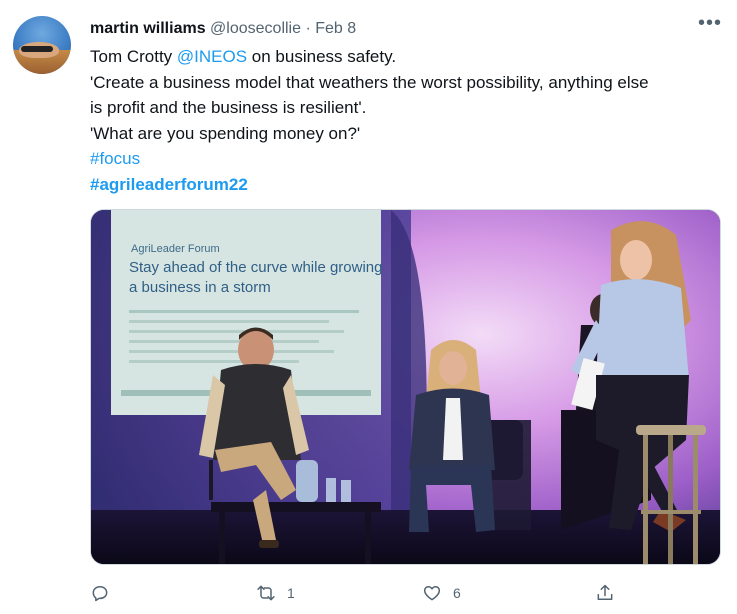  What do you see at coordinates (212, 56) in the screenshot?
I see `mention-link: @INEOS` at bounding box center [212, 56].